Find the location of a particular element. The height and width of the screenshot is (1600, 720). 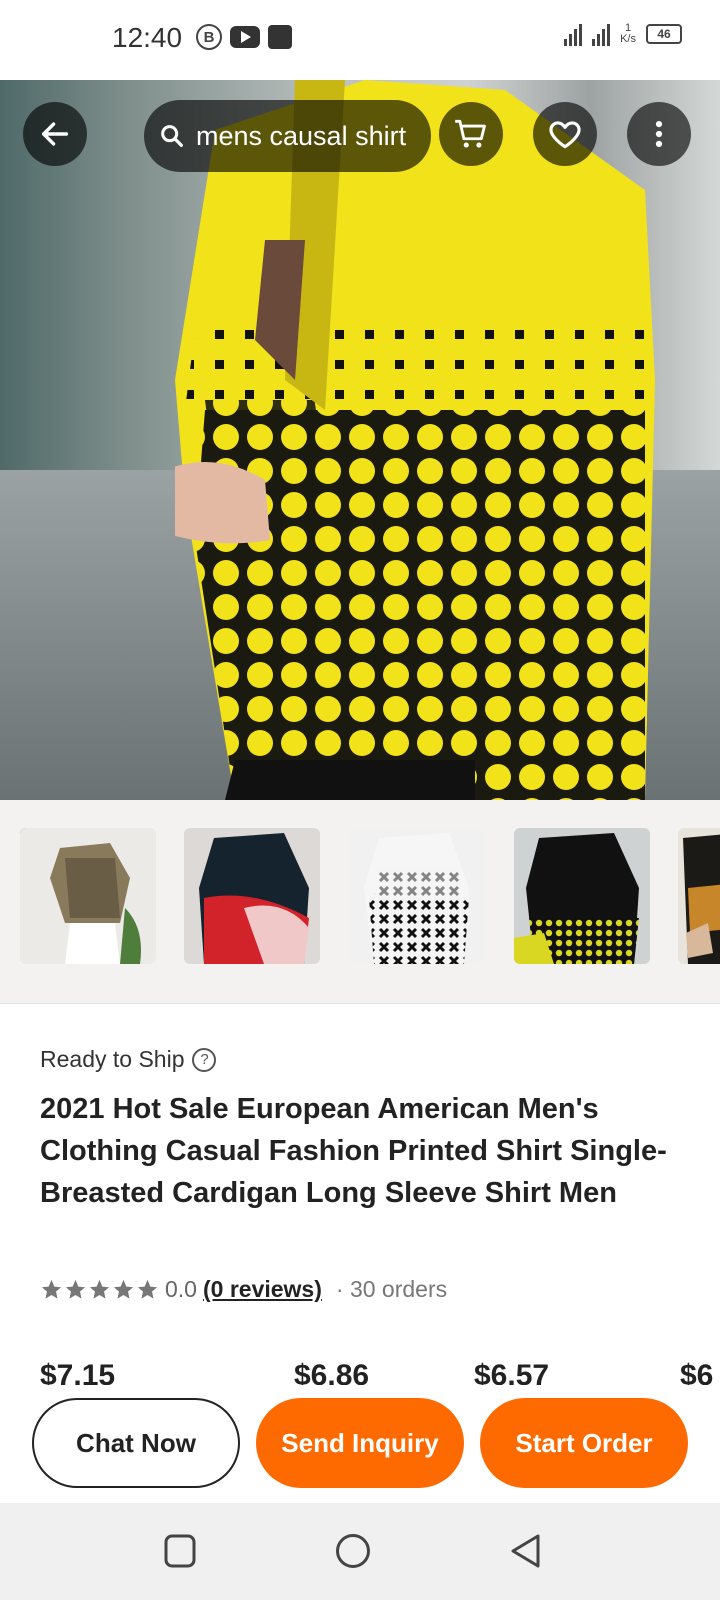

youtube-icon is located at coordinates (245, 37).